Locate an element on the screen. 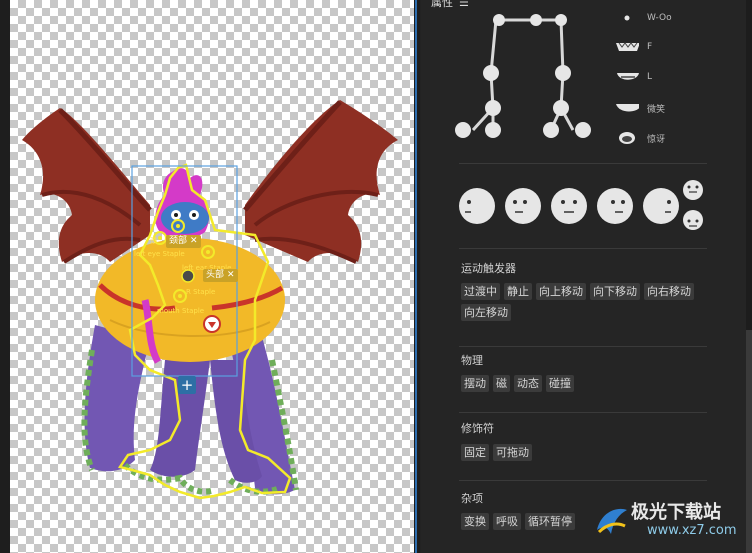  tag-neck-label: 颈部 is located at coordinates (178, 241).